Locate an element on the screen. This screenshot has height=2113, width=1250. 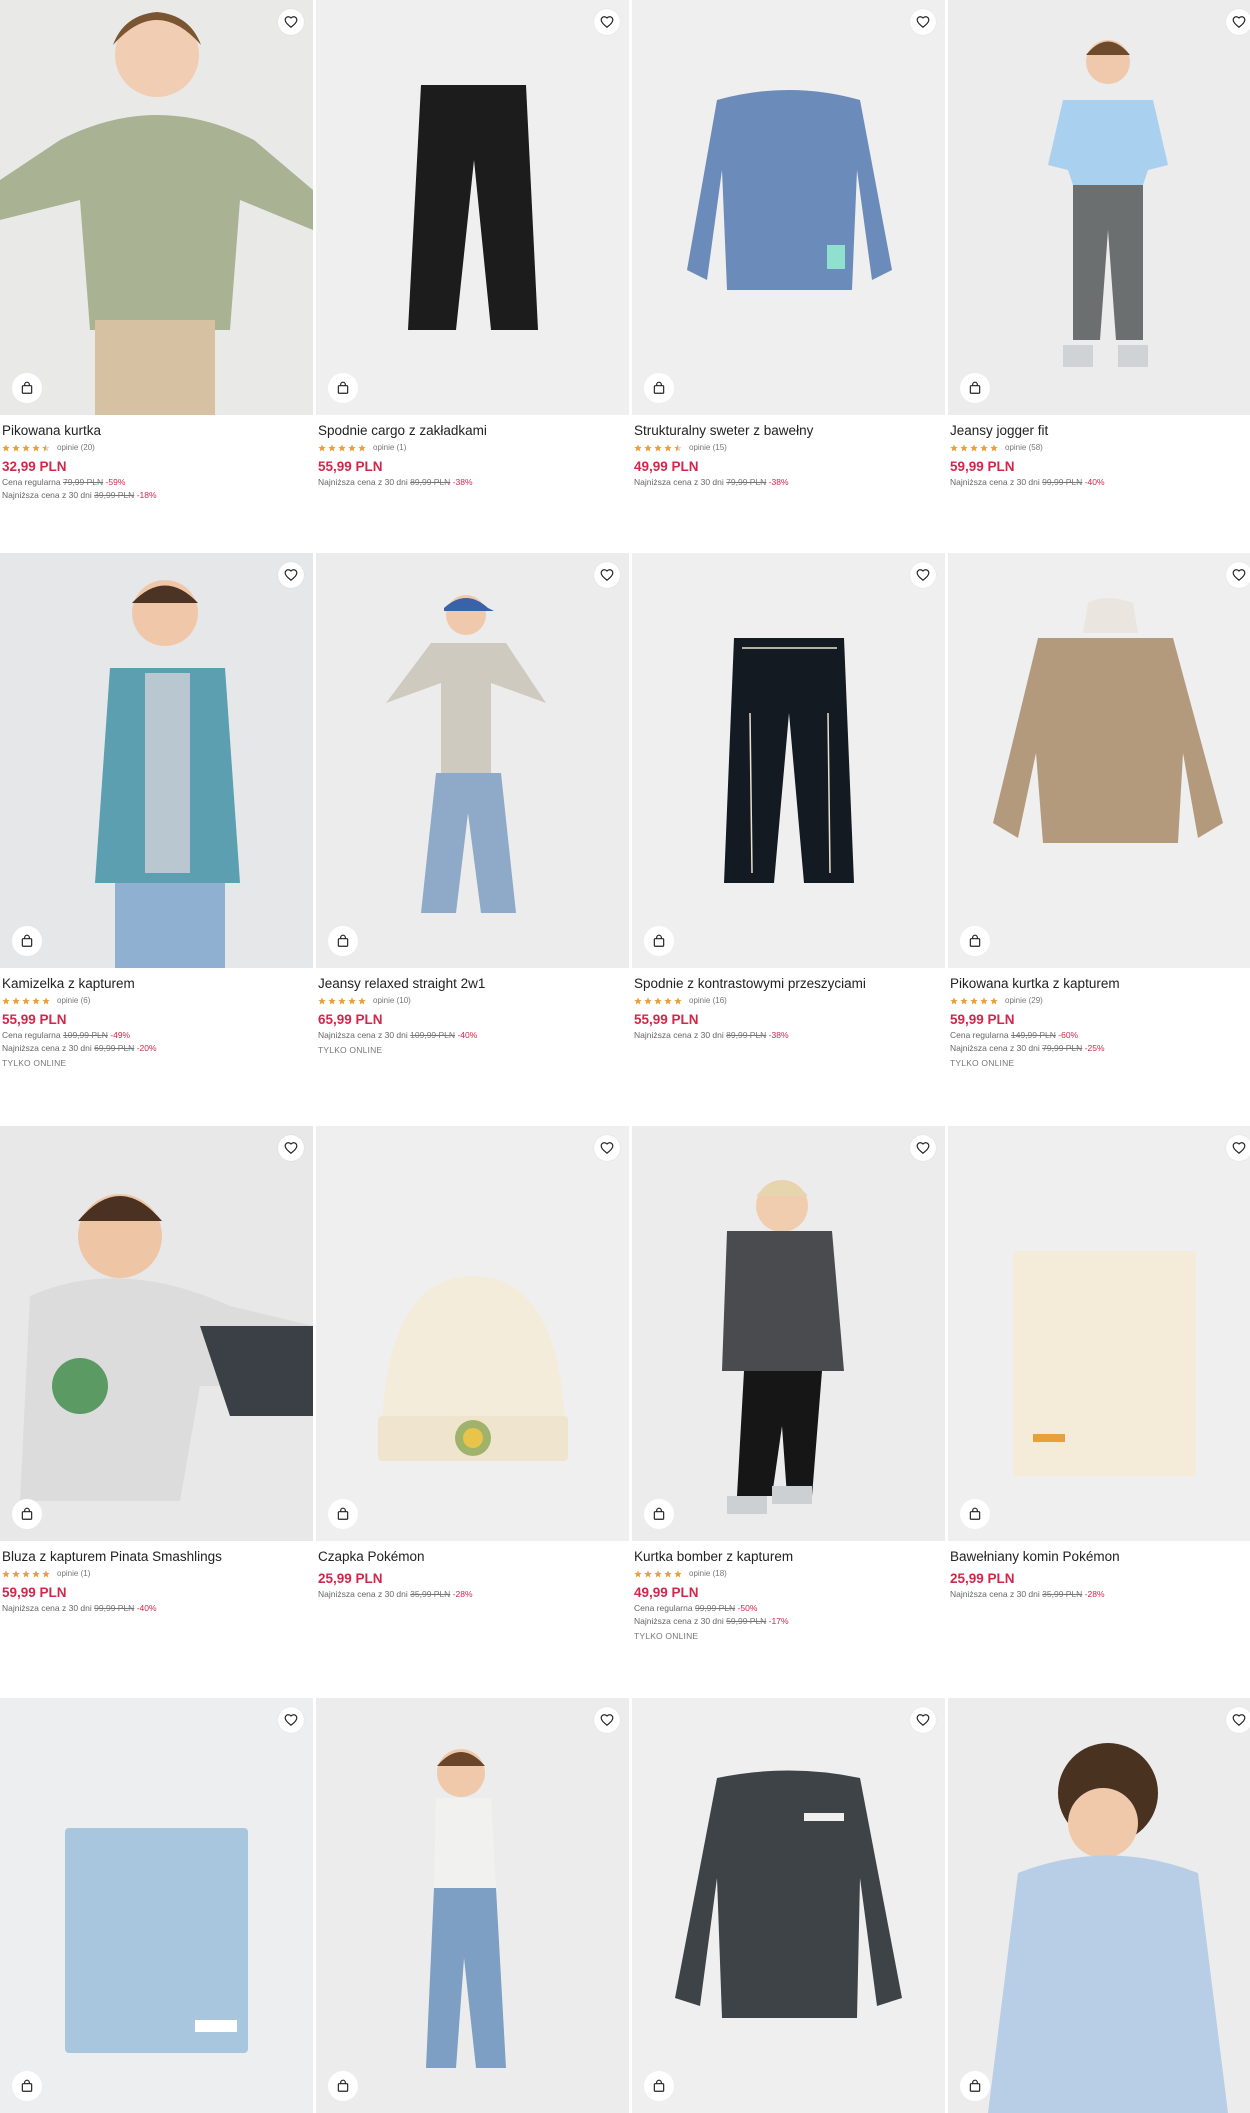
product-name: Kamizelka z kapturem is located at coordinates (156, 983).